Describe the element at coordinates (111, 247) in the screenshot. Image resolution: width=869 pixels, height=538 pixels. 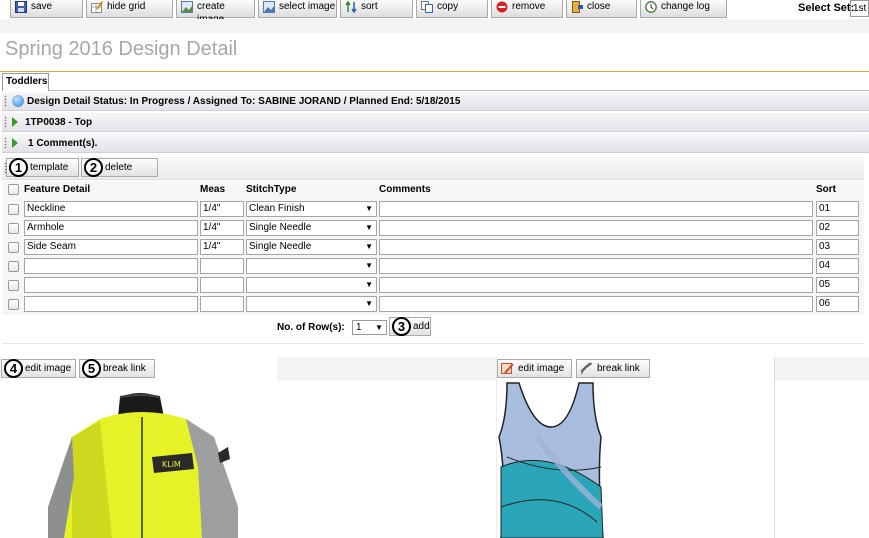
I see `feature-detail-input: Side Seam` at that location.